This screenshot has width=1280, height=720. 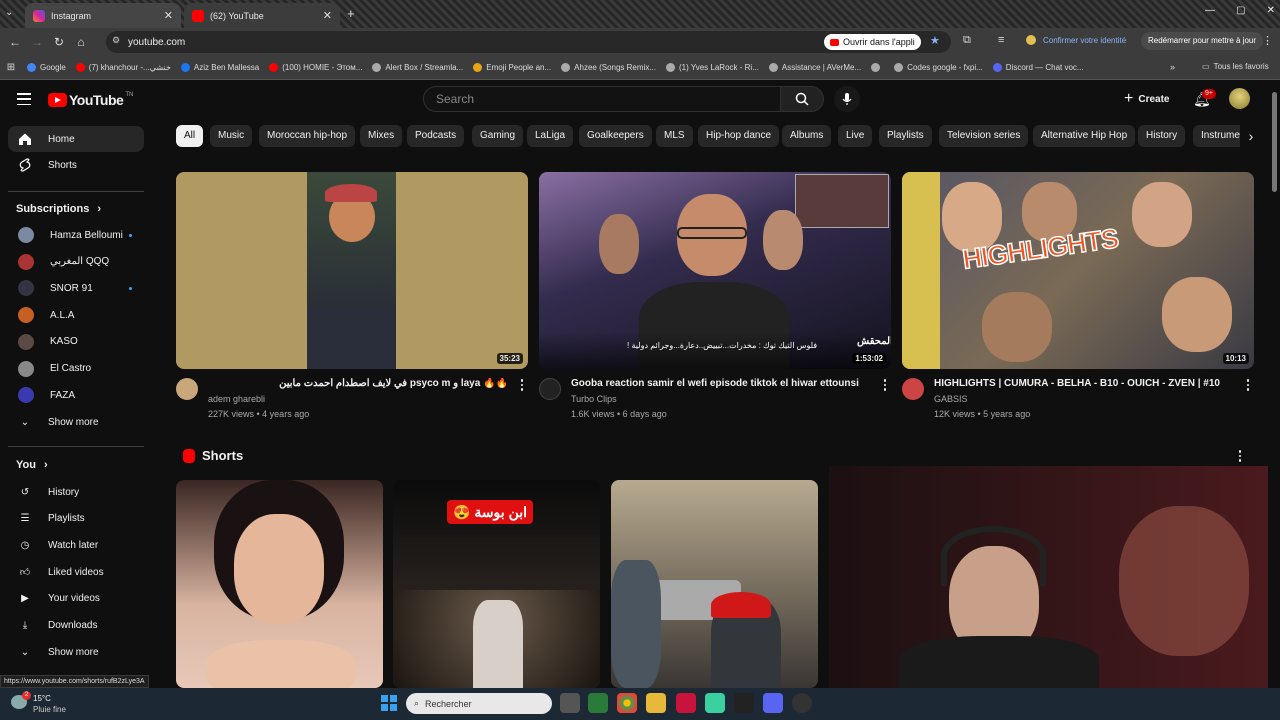 What do you see at coordinates (76, 315) in the screenshot?
I see `sidebar-subscription: A.L.A` at bounding box center [76, 315].